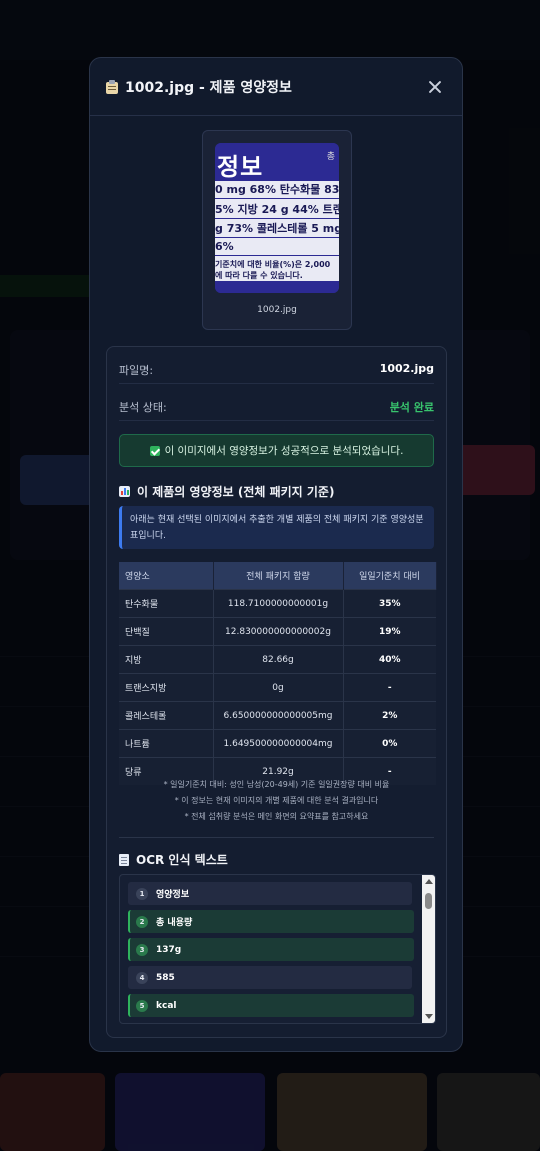 The height and width of the screenshot is (1151, 540). Describe the element at coordinates (142, 977) in the screenshot. I see `item-number: 4` at that location.